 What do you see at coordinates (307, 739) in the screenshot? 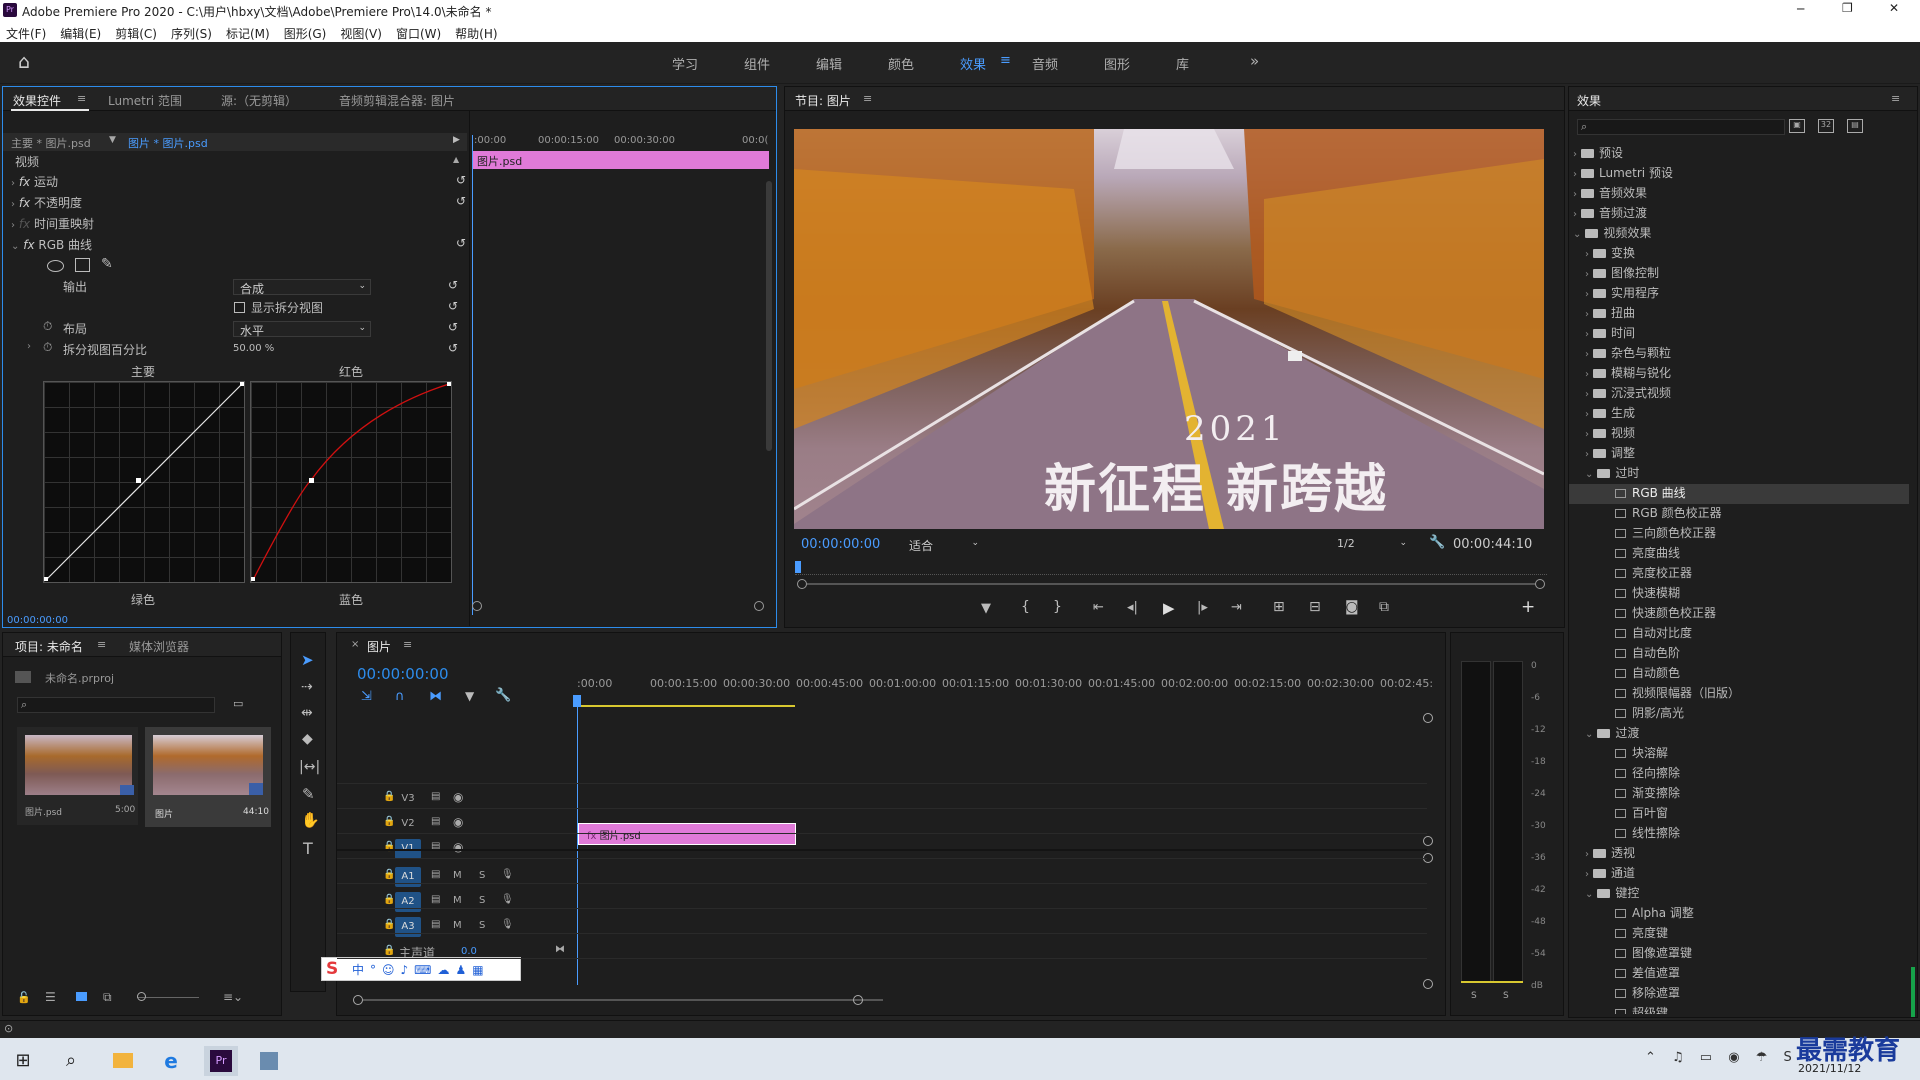
I see `razor-tool-icon: ◆` at bounding box center [307, 739].